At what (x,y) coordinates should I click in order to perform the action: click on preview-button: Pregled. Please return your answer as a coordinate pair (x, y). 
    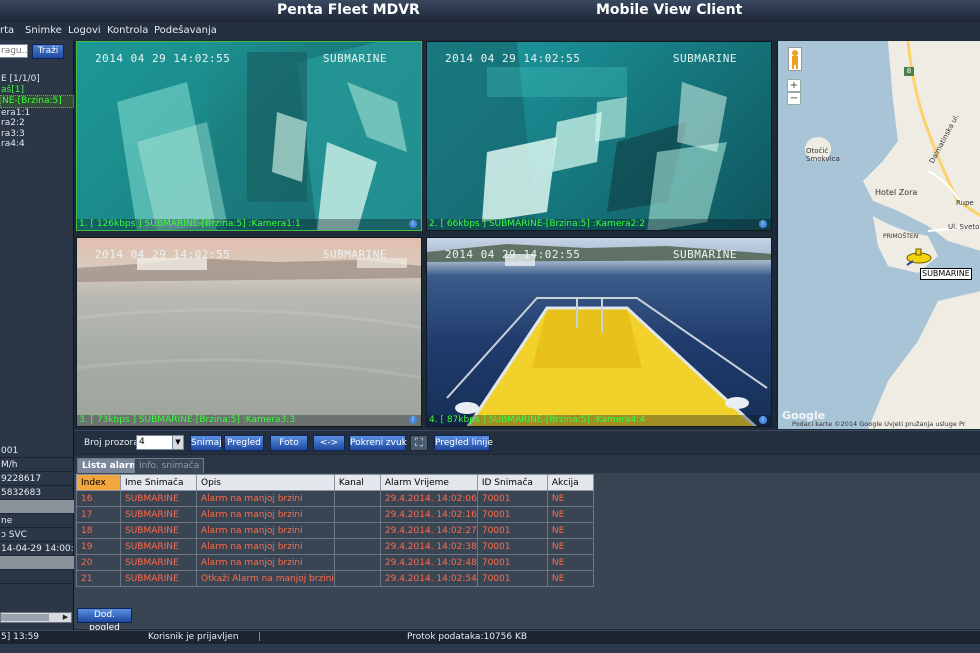
    Looking at the image, I should click on (244, 443).